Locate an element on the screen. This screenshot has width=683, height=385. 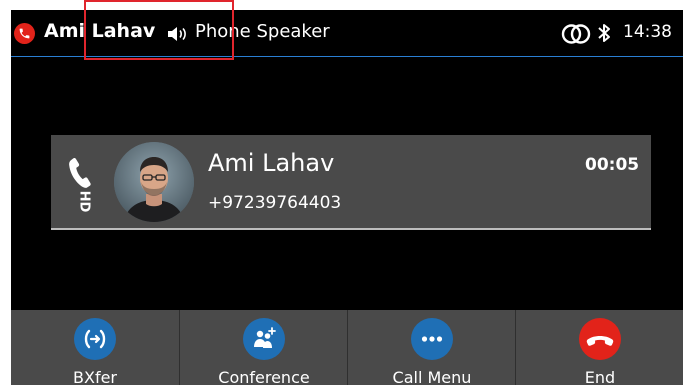
bxfer-button: BXfer is located at coordinates (95, 347).